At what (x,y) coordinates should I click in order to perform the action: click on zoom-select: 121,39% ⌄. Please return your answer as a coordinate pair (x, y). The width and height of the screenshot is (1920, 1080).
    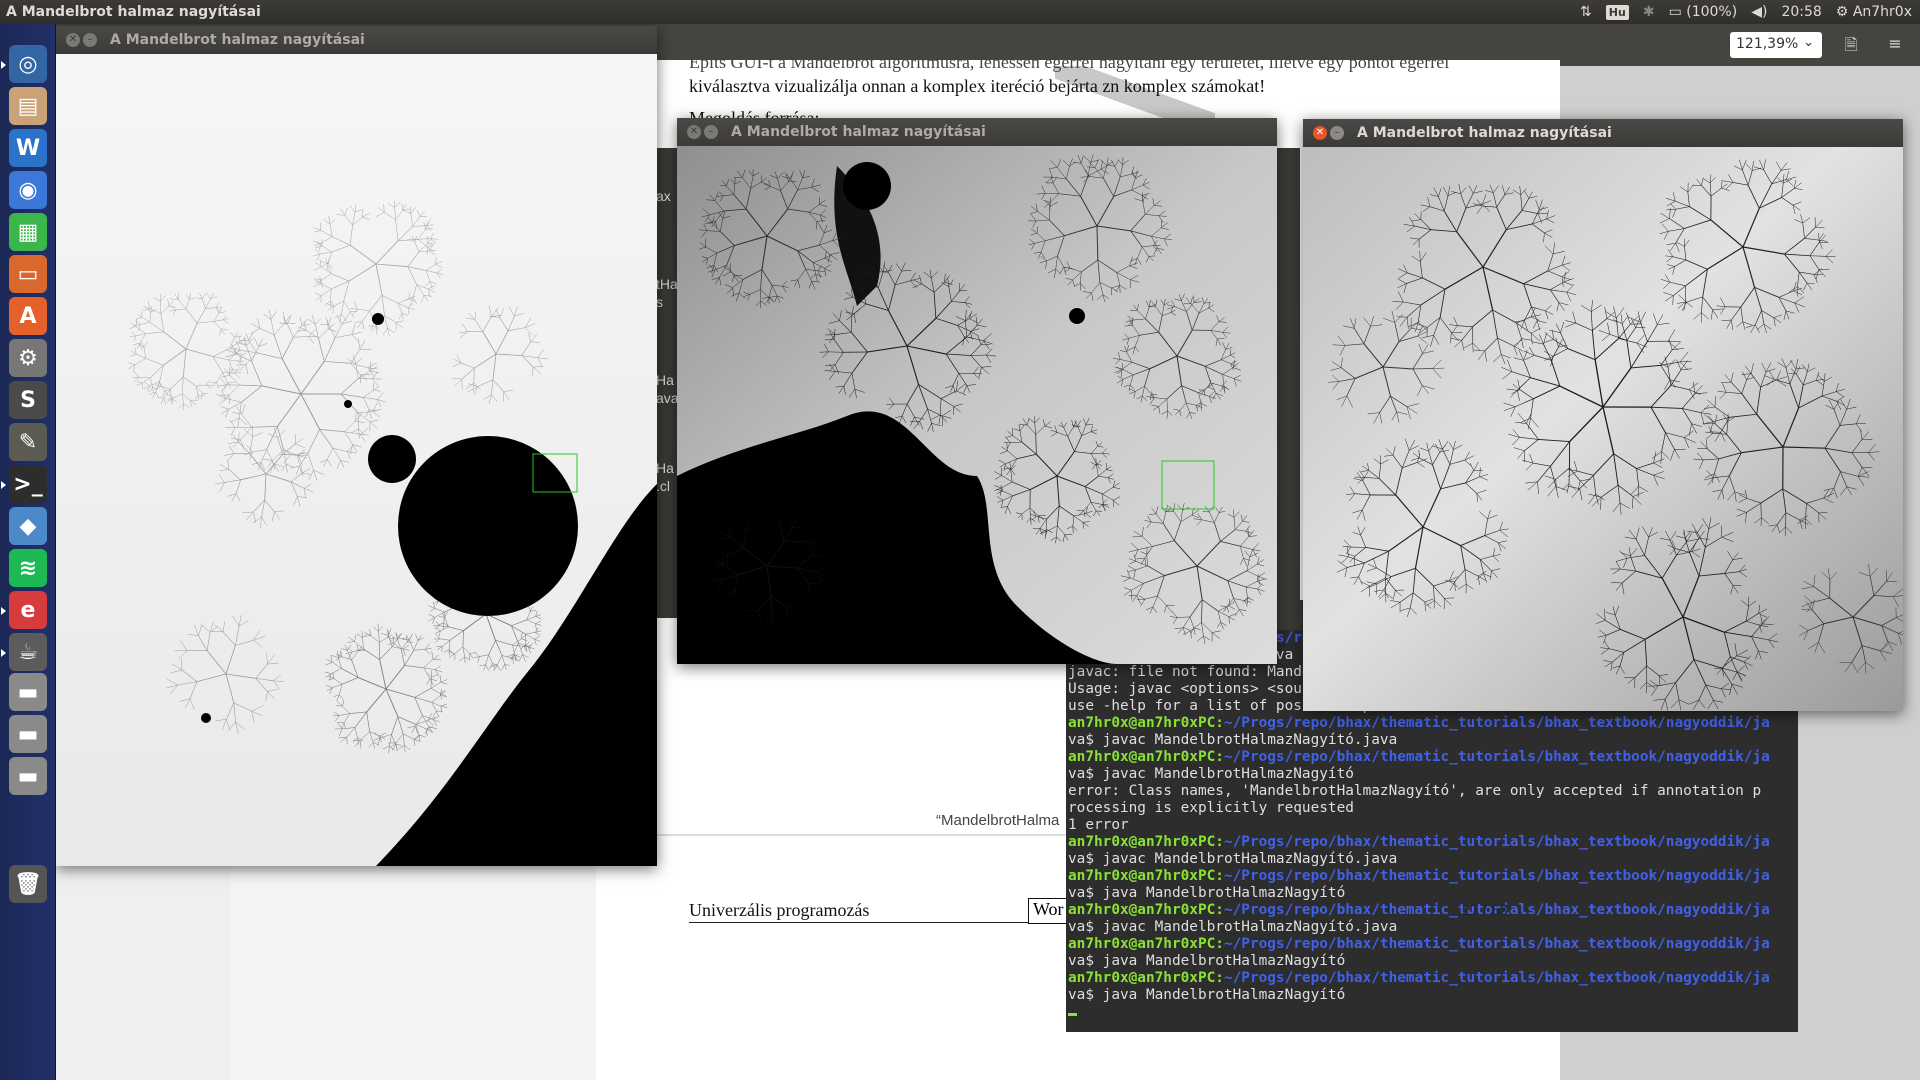
    Looking at the image, I should click on (1776, 45).